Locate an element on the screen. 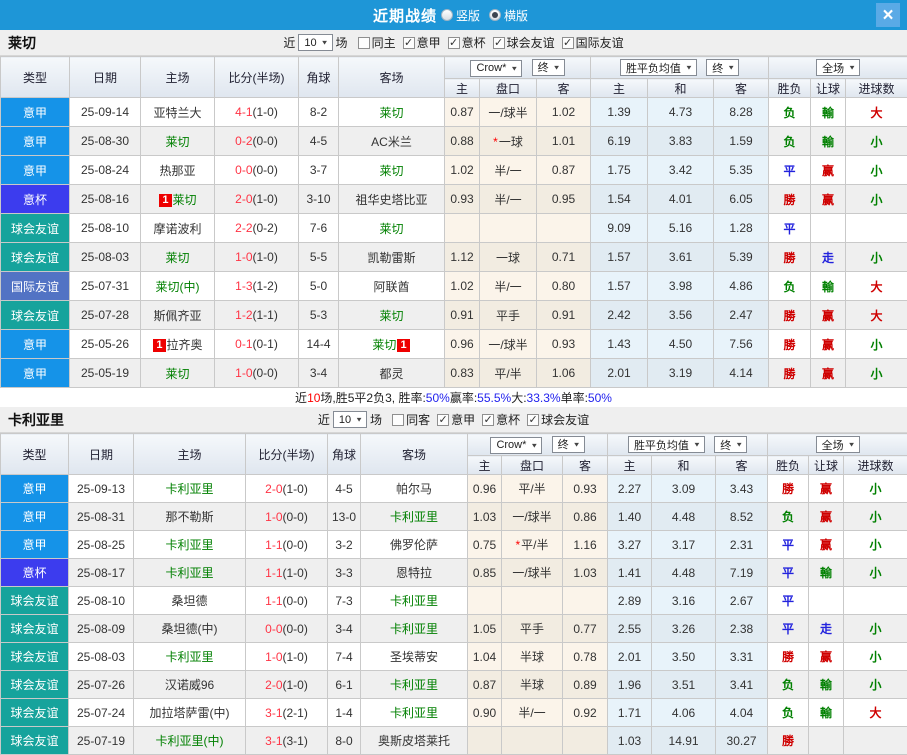  home-team: 亚特兰大 is located at coordinates (178, 112).